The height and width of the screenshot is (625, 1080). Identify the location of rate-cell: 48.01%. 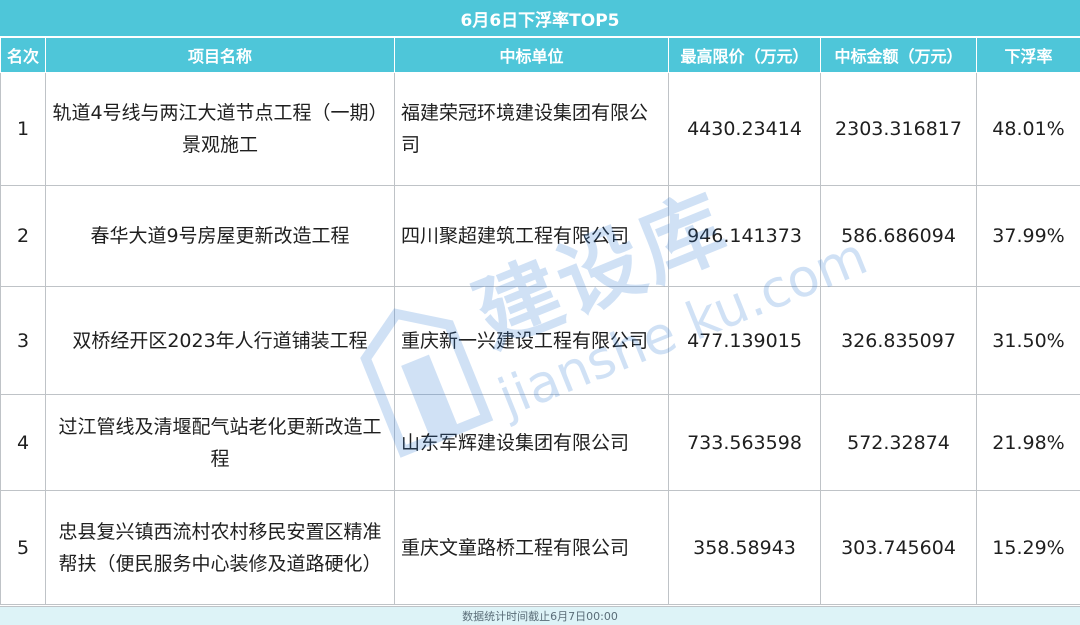
(1028, 129).